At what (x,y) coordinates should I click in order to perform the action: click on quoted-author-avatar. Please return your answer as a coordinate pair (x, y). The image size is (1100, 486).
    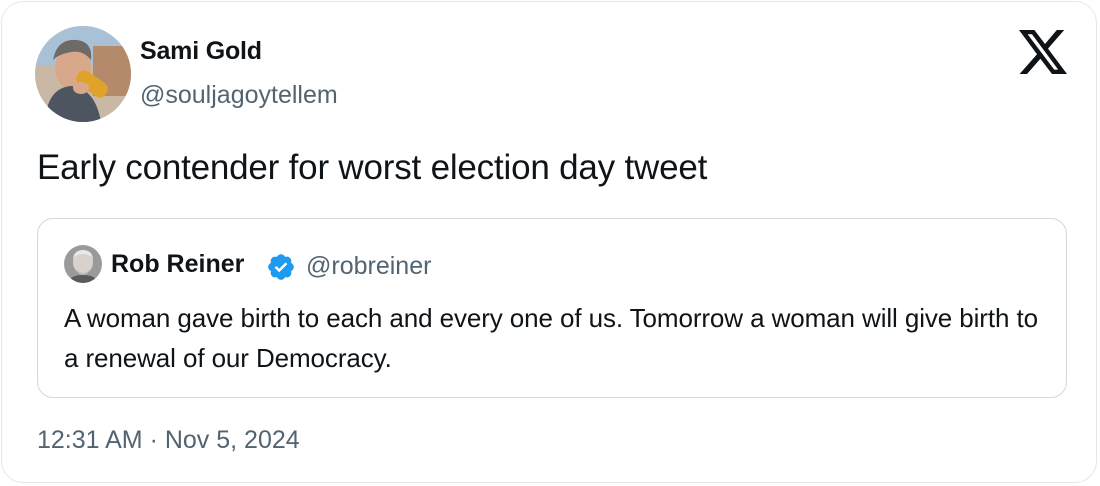
    Looking at the image, I should click on (83, 264).